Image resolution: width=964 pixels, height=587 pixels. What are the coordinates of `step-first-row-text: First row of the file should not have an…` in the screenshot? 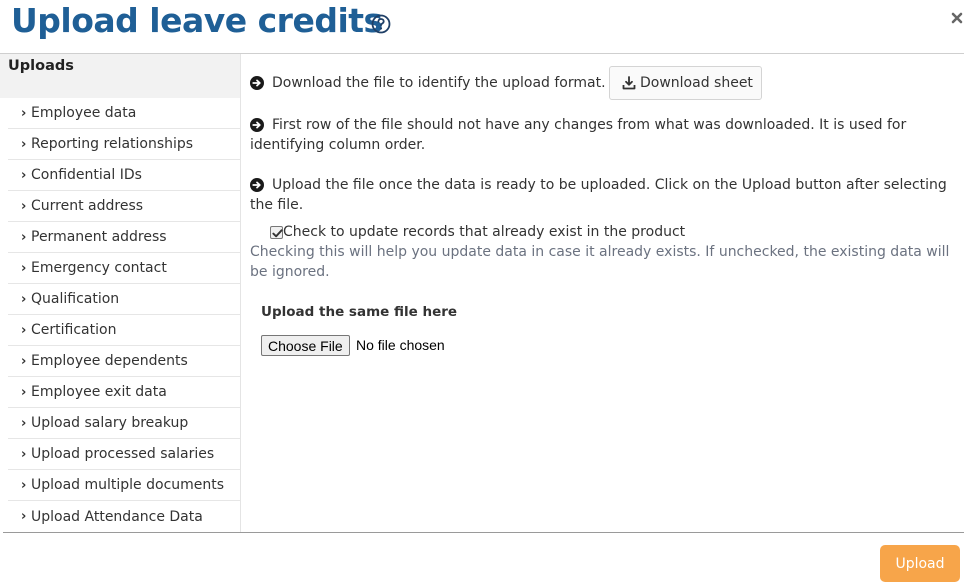 It's located at (578, 135).